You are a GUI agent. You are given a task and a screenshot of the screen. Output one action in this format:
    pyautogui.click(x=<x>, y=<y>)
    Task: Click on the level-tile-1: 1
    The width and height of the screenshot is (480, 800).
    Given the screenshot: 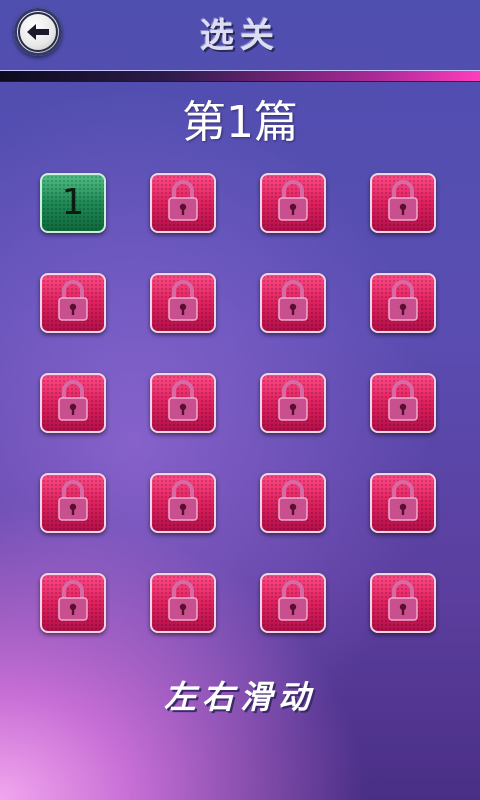 What is the action you would take?
    pyautogui.click(x=73, y=203)
    